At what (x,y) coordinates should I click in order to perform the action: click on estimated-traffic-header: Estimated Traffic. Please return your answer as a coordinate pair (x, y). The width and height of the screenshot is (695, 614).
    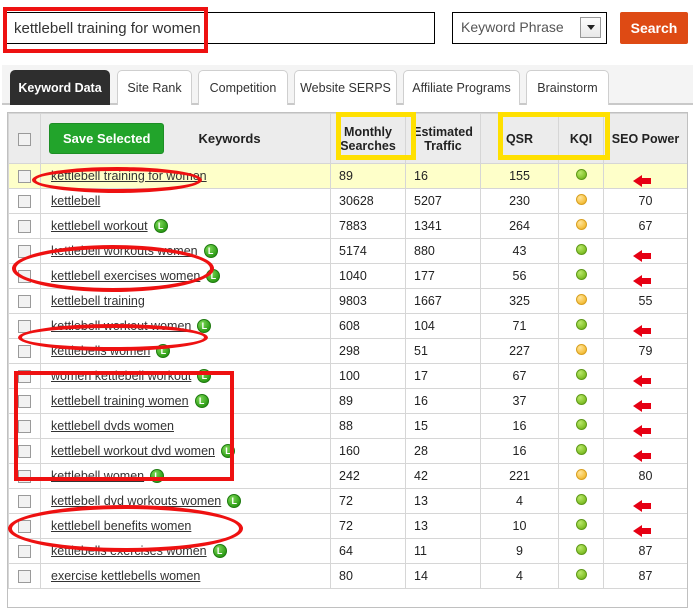
    Looking at the image, I should click on (443, 138).